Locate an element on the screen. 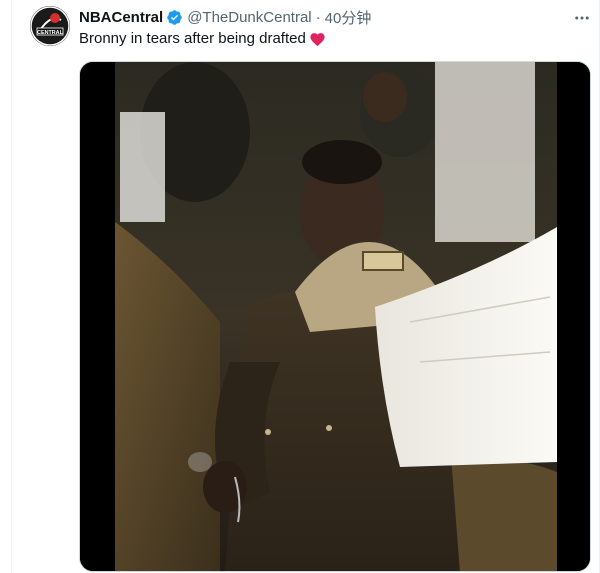 The image size is (600, 573). more-horizontal-icon is located at coordinates (582, 18).